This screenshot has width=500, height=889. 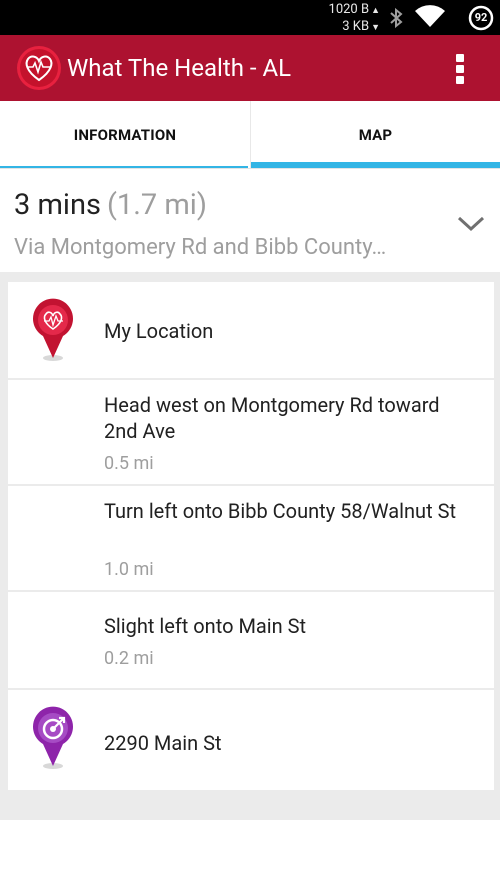 I want to click on tab-bar: INFORMATION MAP, so click(x=250, y=135).